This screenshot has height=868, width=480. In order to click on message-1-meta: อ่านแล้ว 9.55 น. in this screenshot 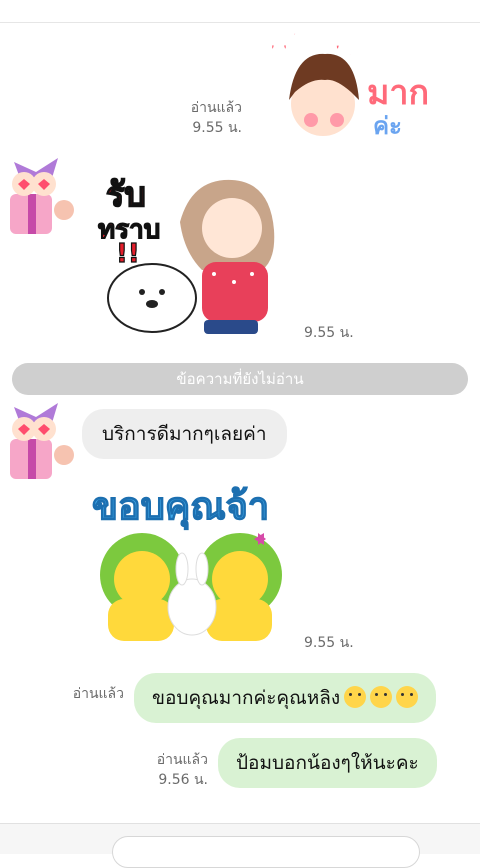, I will do `click(196, 118)`.